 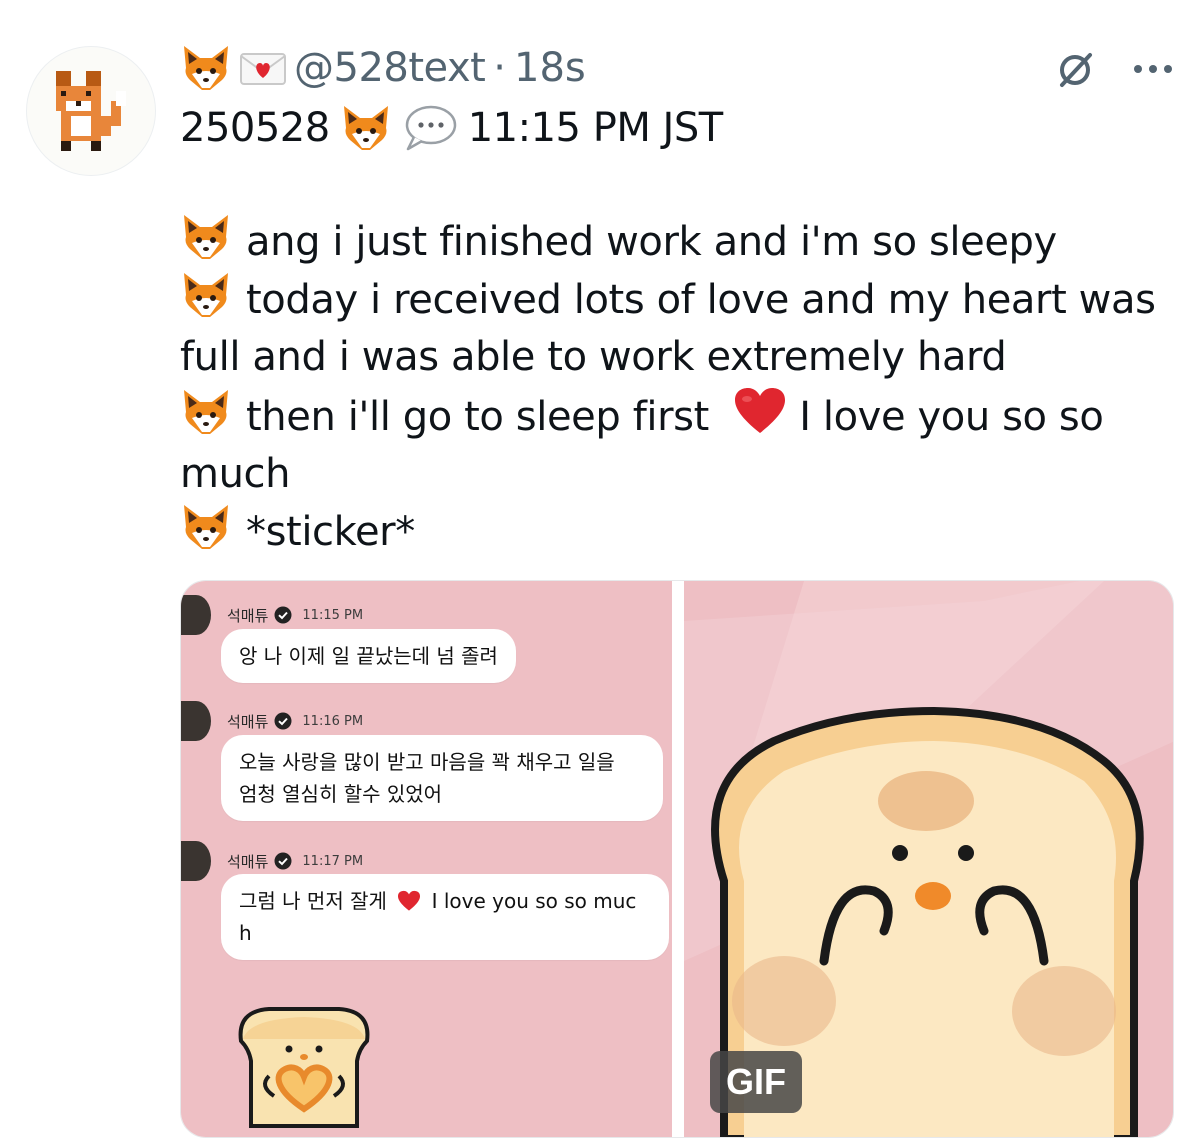 I want to click on tweet-date-line: 250528 11:15 PM JST, so click(x=451, y=128).